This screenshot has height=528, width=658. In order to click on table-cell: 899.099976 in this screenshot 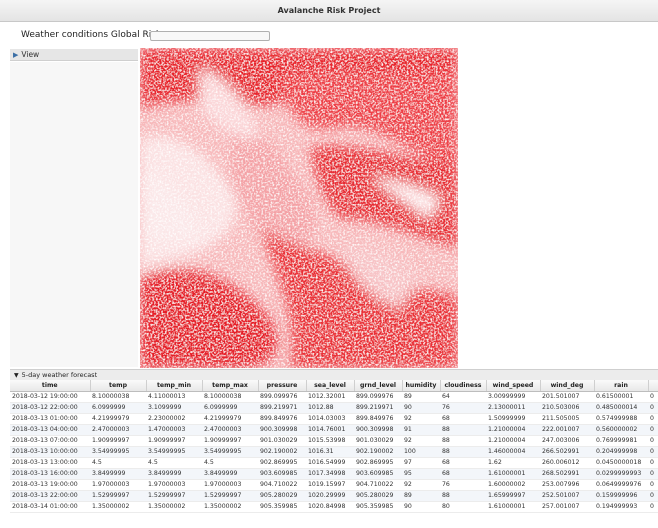, I will do `click(282, 397)`.